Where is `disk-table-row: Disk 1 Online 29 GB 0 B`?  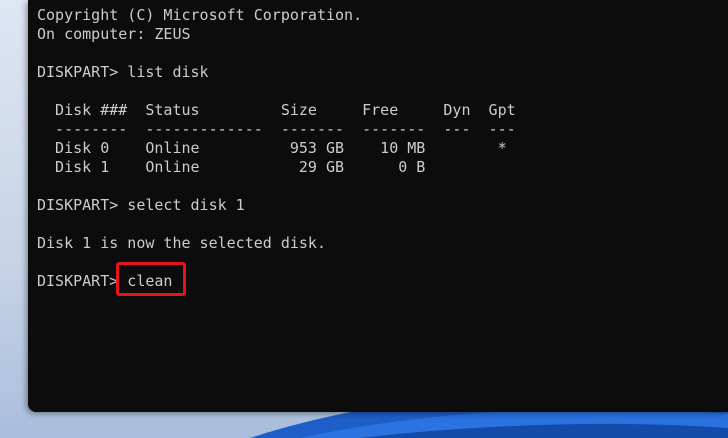 disk-table-row: Disk 1 Online 29 GB 0 B is located at coordinates (231, 167).